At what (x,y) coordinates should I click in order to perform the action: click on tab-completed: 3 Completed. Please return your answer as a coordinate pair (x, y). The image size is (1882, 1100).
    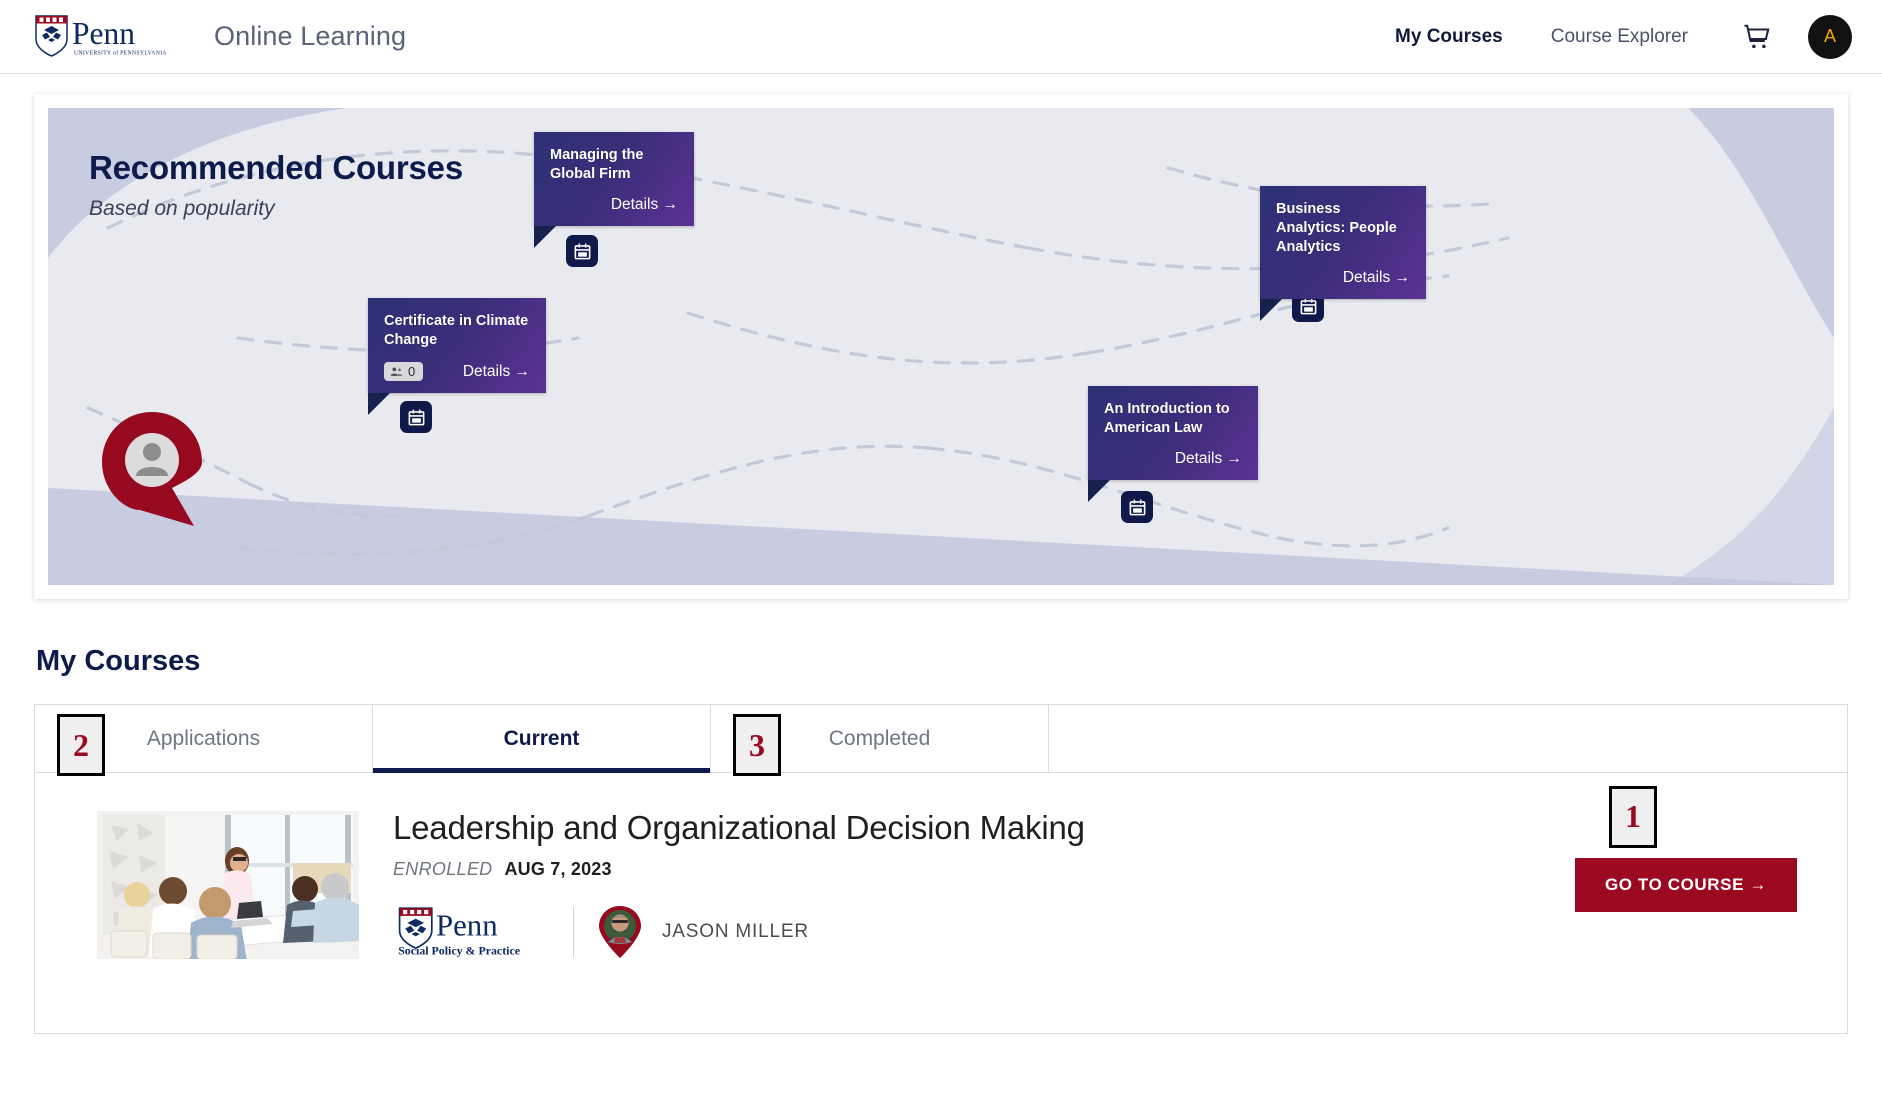
    Looking at the image, I should click on (880, 740).